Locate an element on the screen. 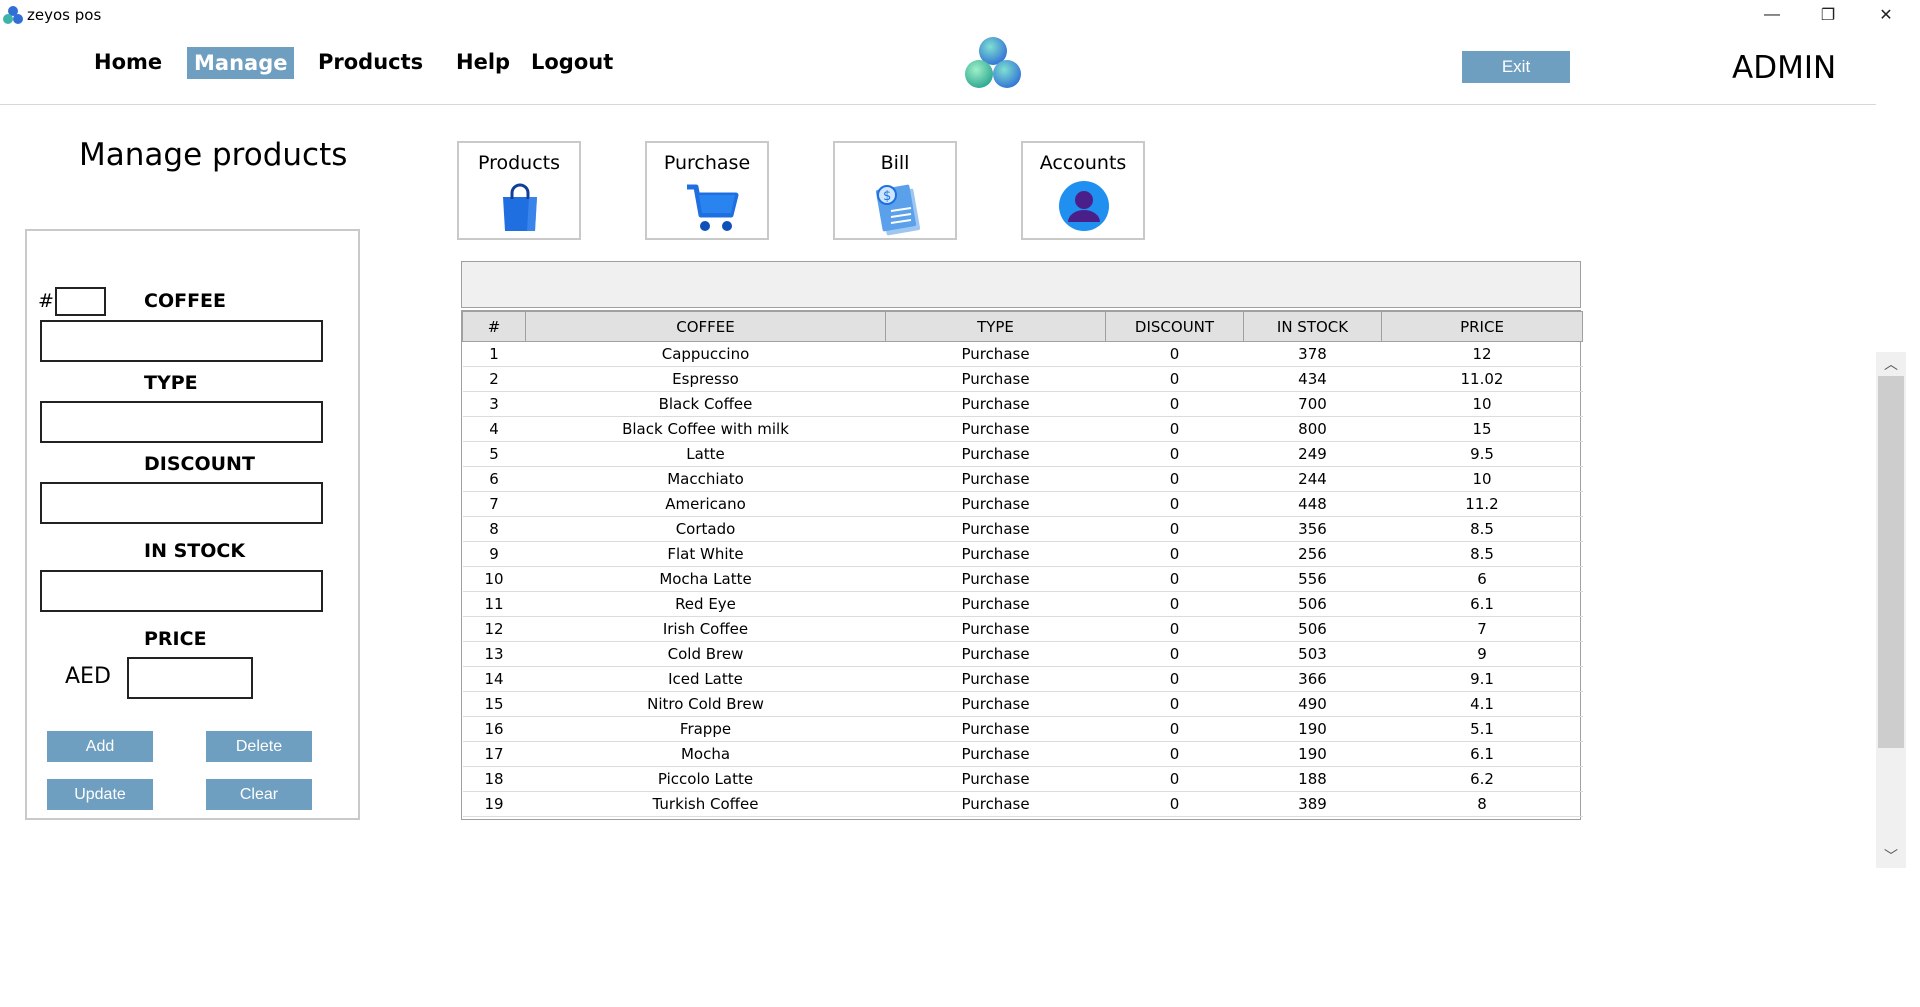  cell-id: 2 is located at coordinates (494, 379).